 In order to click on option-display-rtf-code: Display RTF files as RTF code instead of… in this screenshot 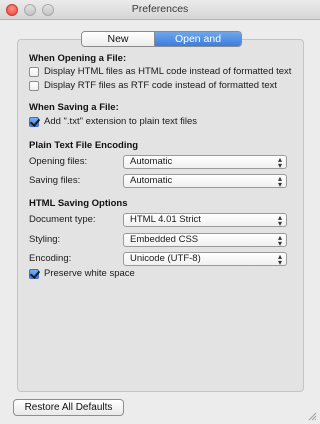, I will do `click(153, 85)`.